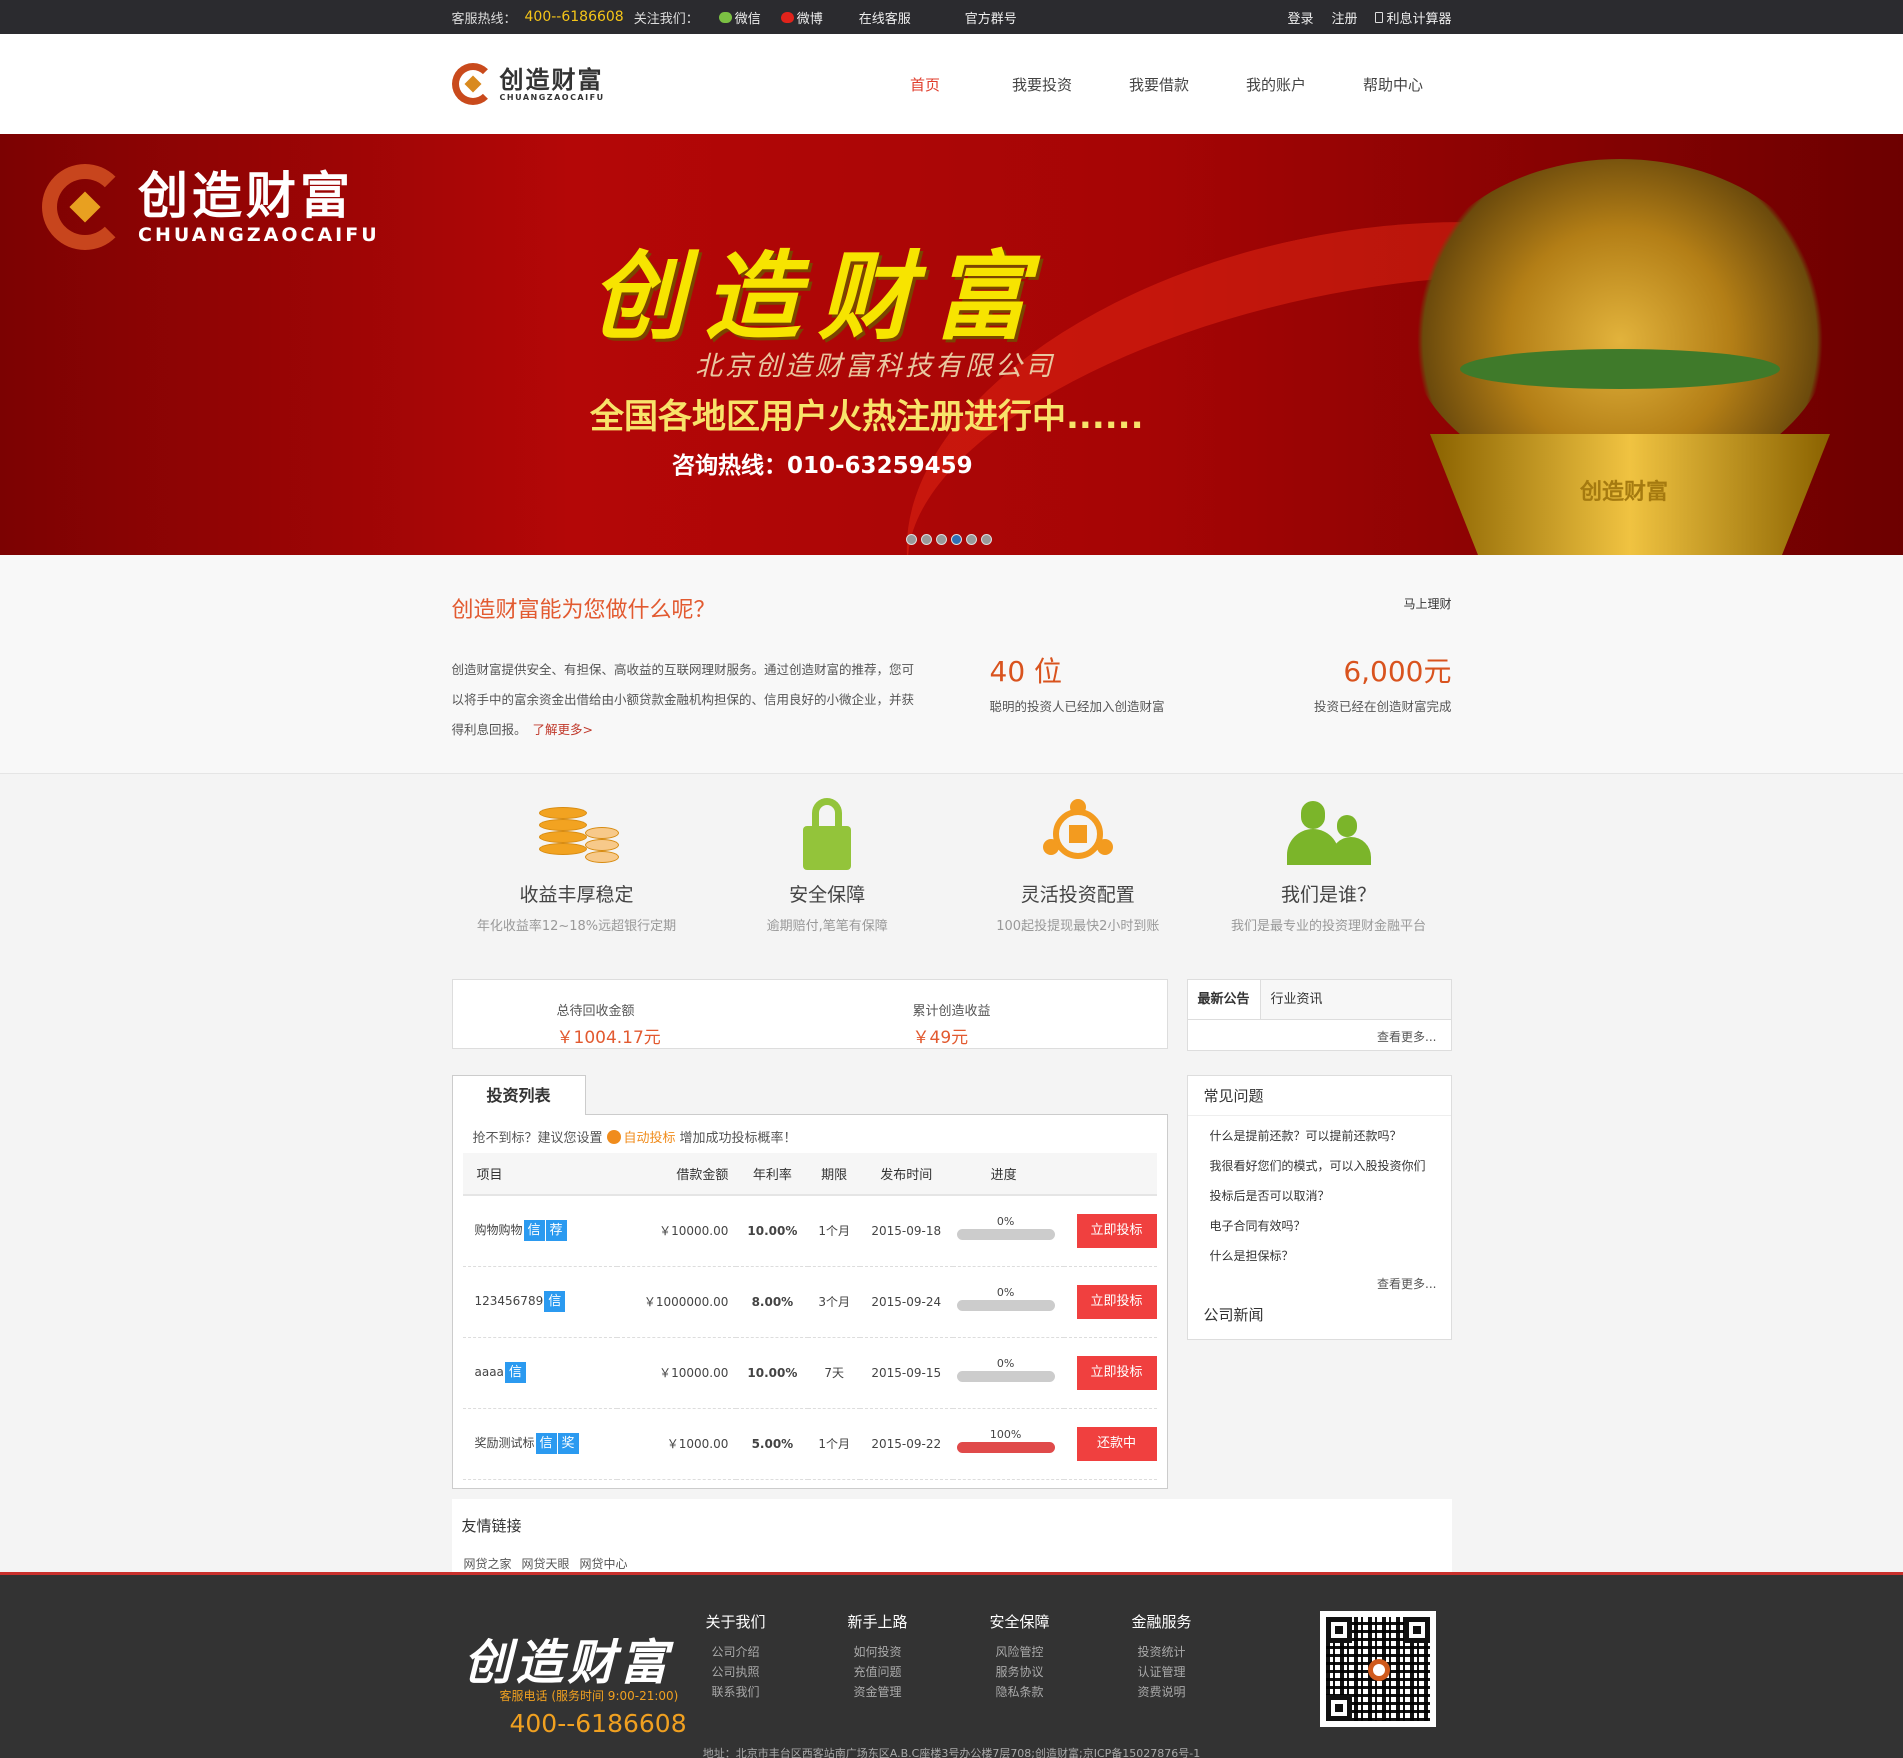 Image resolution: width=1903 pixels, height=1758 pixels. Describe the element at coordinates (906, 1174) in the screenshot. I see `col-date: 发布时间` at that location.